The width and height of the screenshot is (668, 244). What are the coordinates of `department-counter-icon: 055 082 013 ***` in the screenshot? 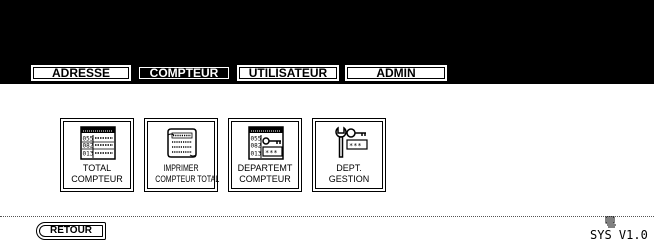 It's located at (266, 143).